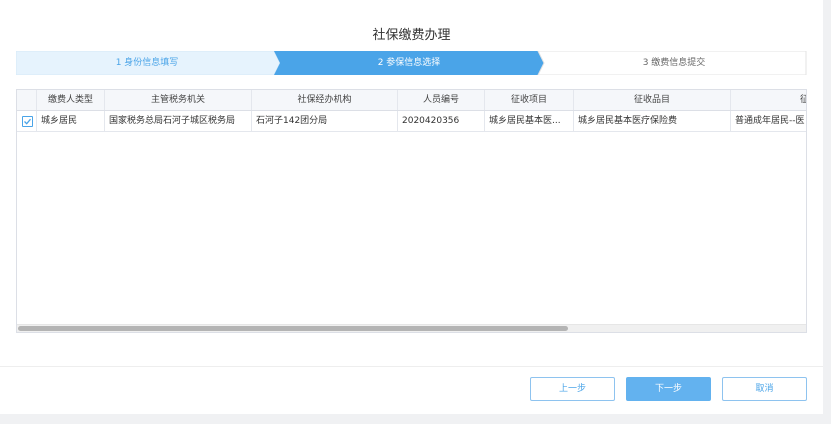 The width and height of the screenshot is (831, 424). What do you see at coordinates (178, 100) in the screenshot?
I see `column-header: 主管税务机关` at bounding box center [178, 100].